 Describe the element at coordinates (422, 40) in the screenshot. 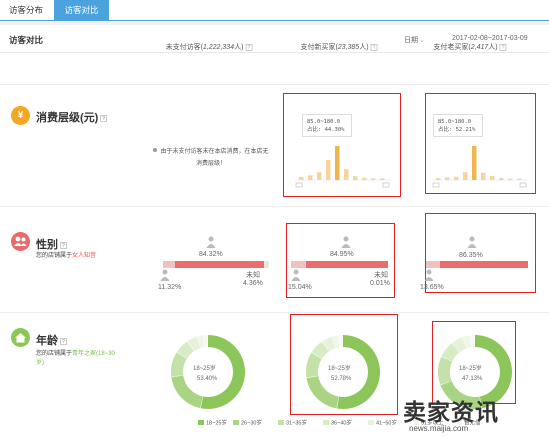

I see `chevron-down-icon: ⌄` at that location.